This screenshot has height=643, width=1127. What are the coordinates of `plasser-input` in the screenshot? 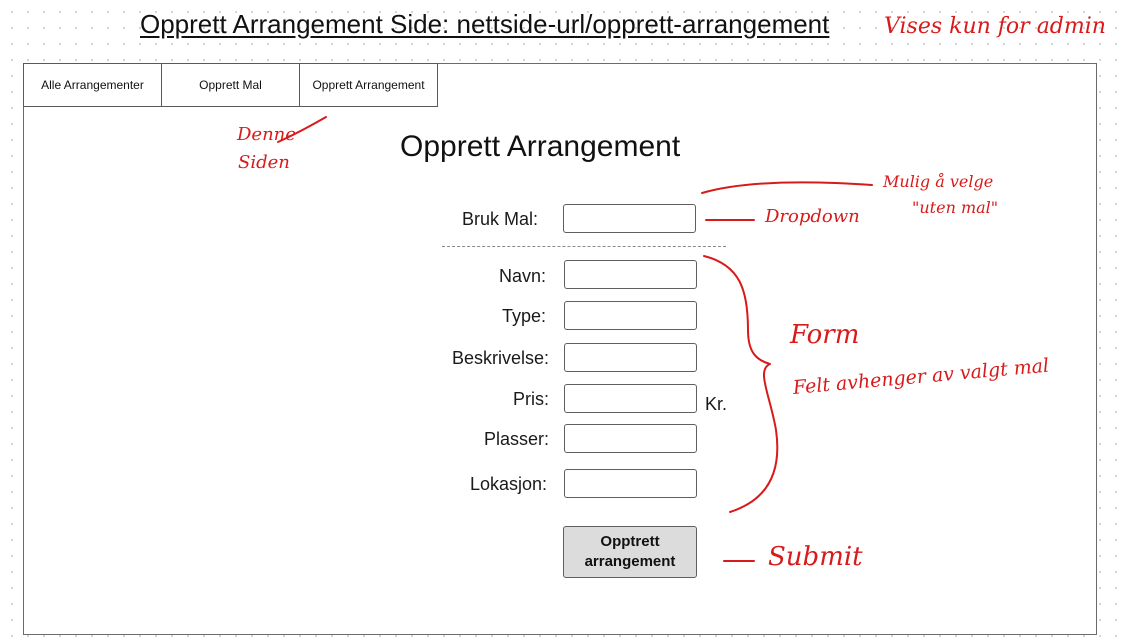 It's located at (630, 438).